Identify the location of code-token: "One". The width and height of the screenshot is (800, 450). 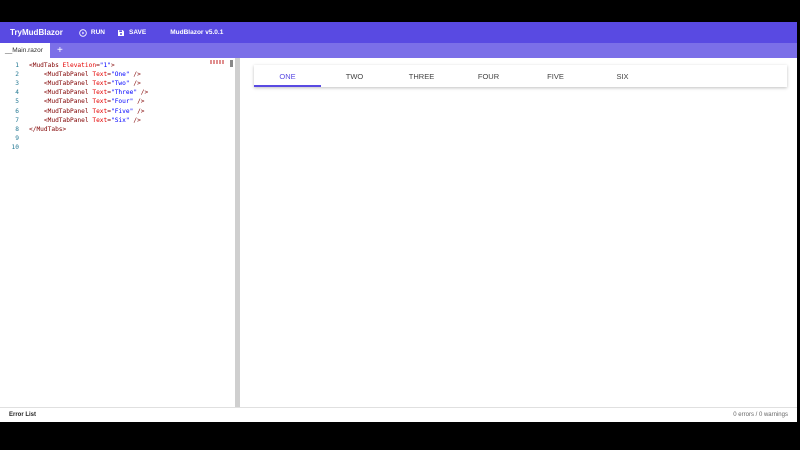
(120, 75).